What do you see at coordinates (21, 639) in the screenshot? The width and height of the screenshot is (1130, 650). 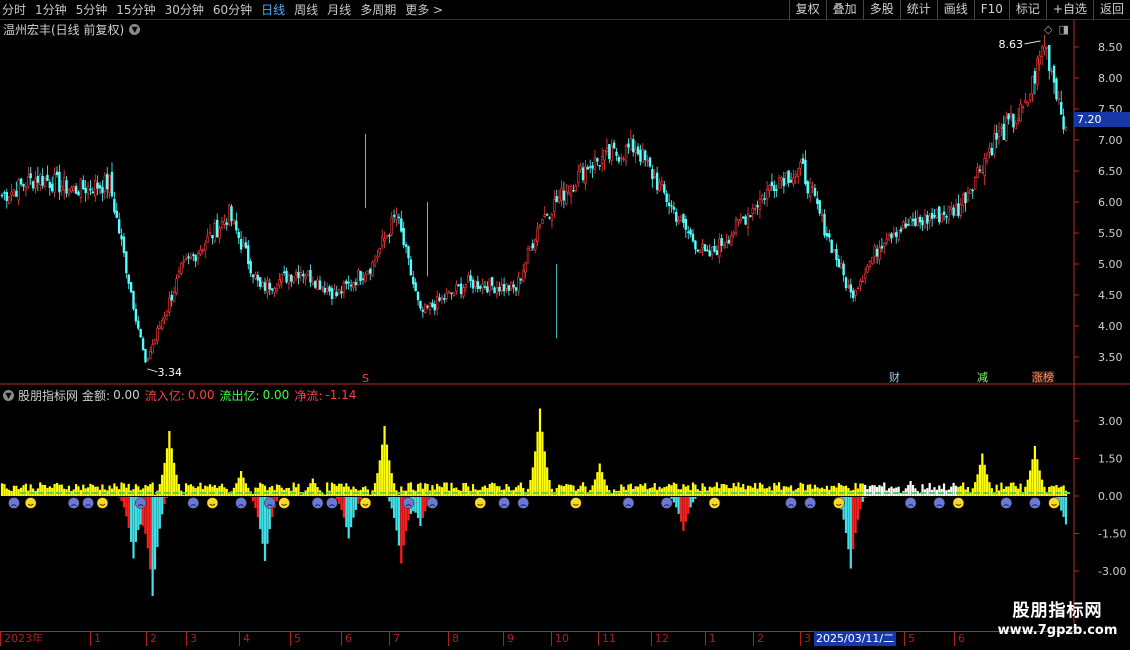 I see `date-tick-label: 2023年` at bounding box center [21, 639].